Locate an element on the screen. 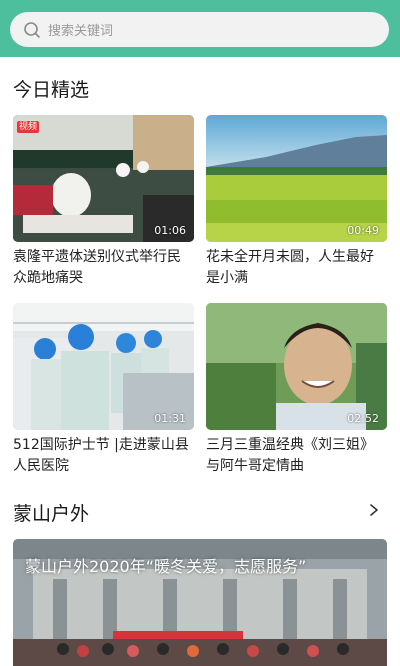 The image size is (400, 666). video-card: 视频 01:06 袁隆平遗体送别仪式举行民众跪地痛哭 is located at coordinates (103, 202).